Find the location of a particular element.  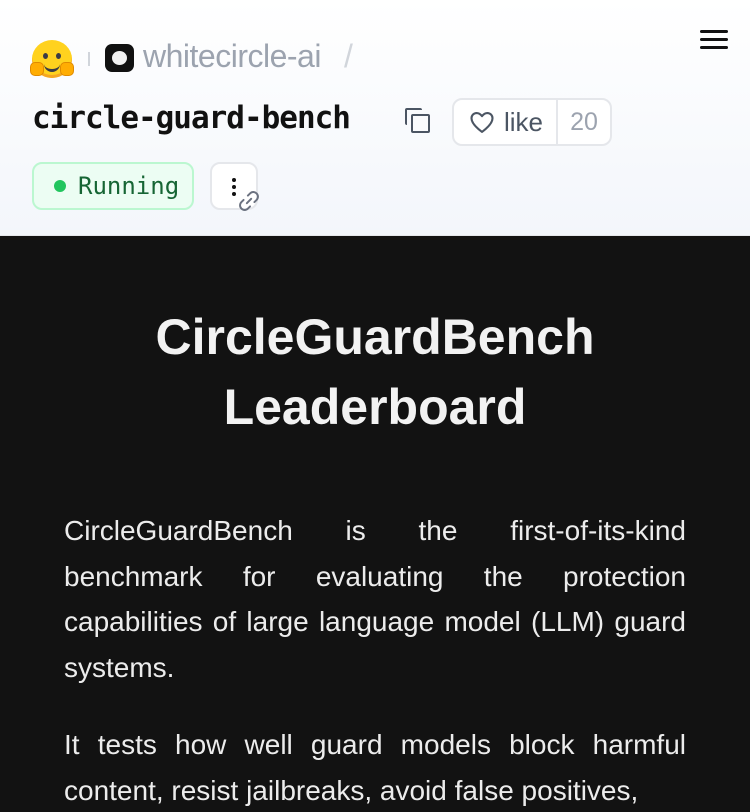

like-count: 20 is located at coordinates (584, 122).